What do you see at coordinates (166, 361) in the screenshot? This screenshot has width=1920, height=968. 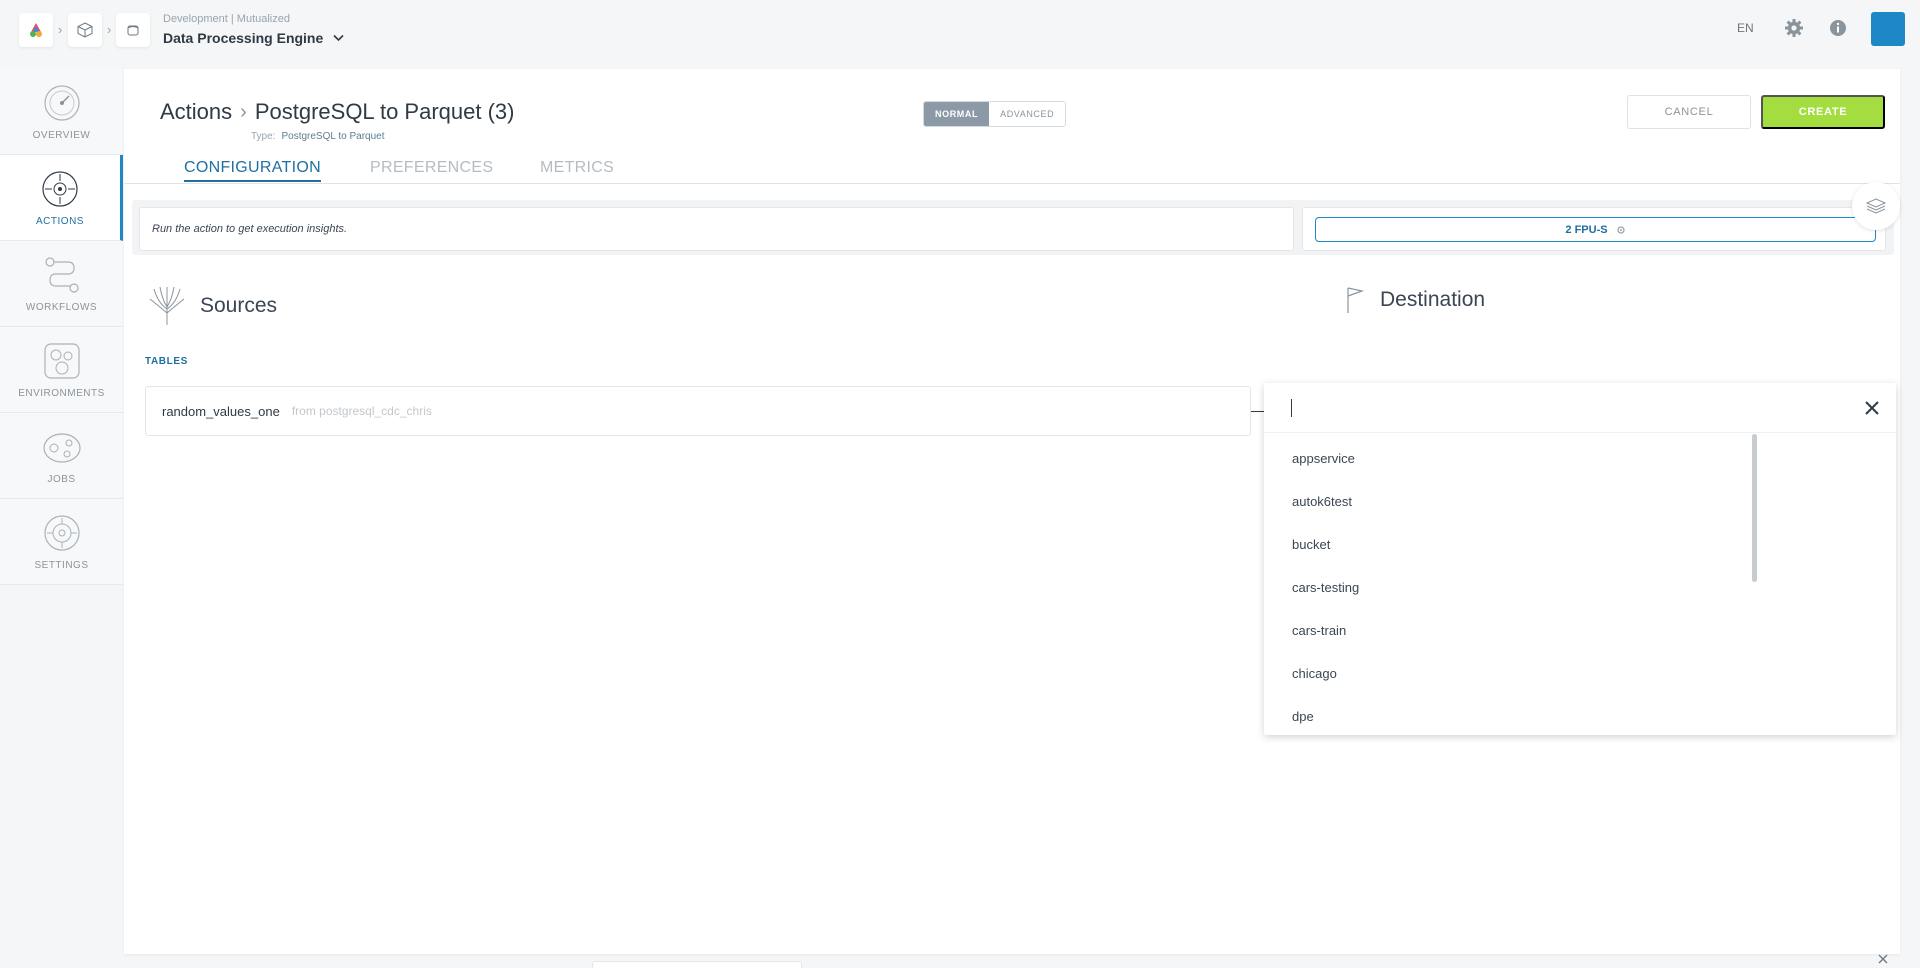 I see `tables-label: TABLES` at bounding box center [166, 361].